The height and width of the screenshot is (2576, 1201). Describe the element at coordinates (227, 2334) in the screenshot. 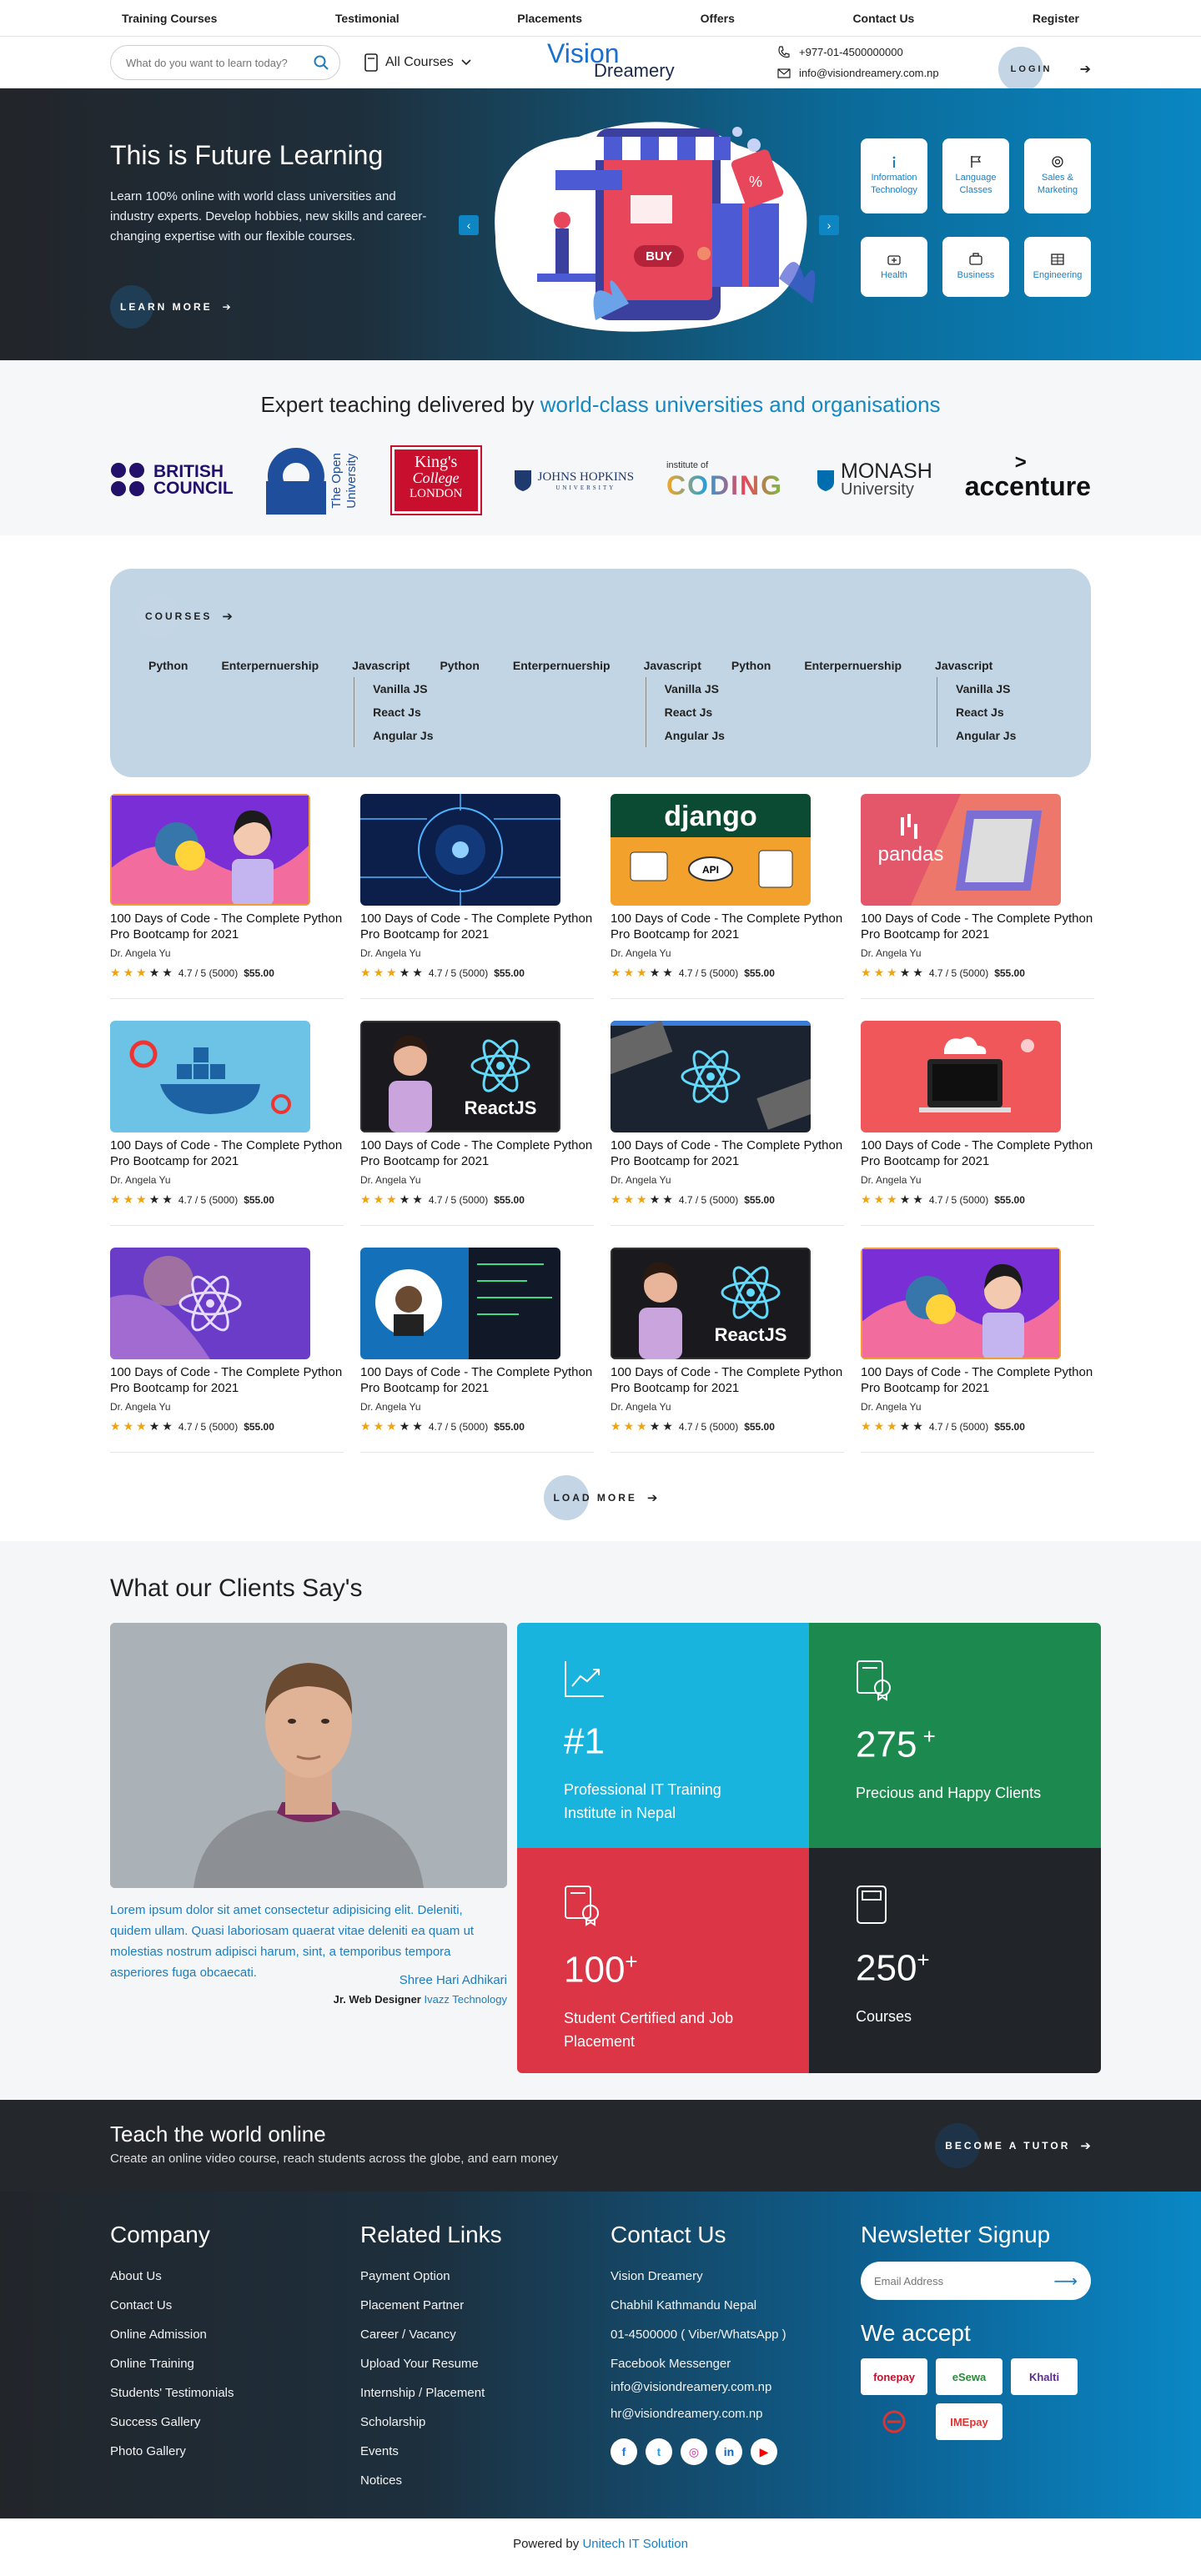

I see `footer-link: Online Admission` at that location.